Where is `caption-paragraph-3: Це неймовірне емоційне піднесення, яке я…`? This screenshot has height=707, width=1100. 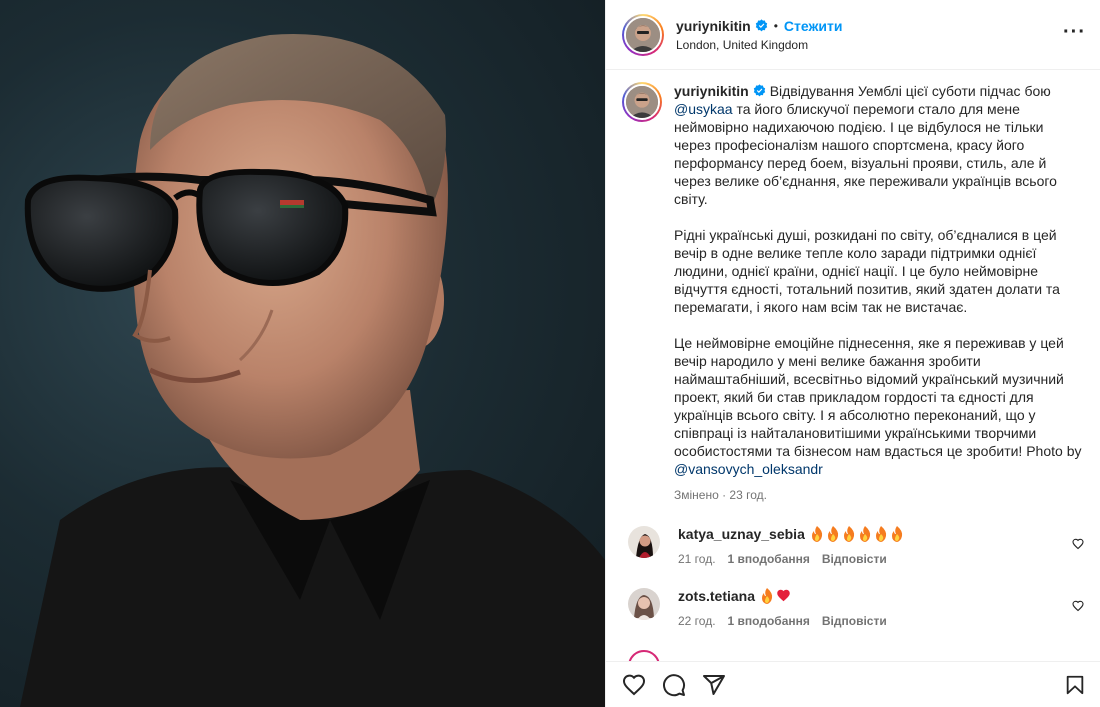 caption-paragraph-3: Це неймовірне емоційне піднесення, яке я… is located at coordinates (879, 406).